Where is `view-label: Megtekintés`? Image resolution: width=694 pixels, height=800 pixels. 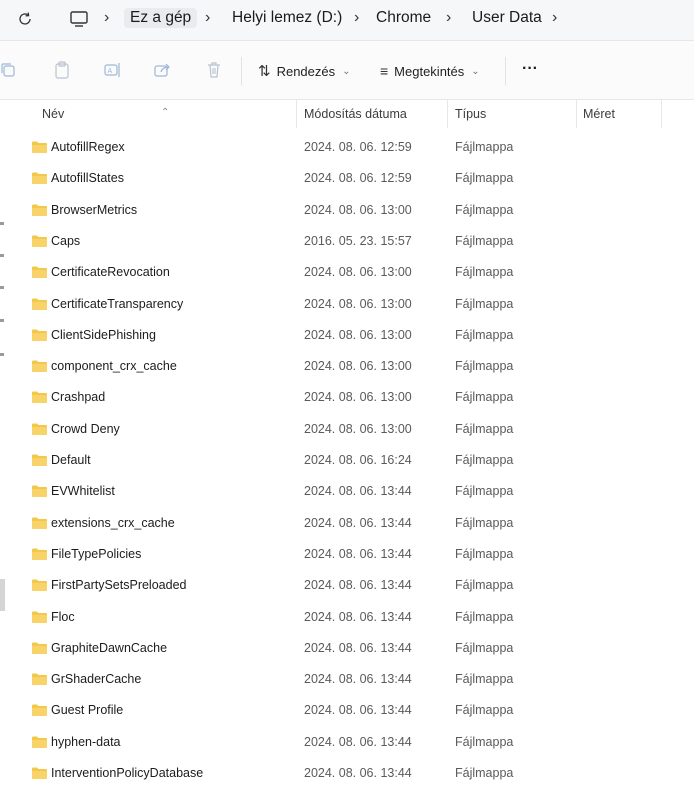 view-label: Megtekintés is located at coordinates (429, 71).